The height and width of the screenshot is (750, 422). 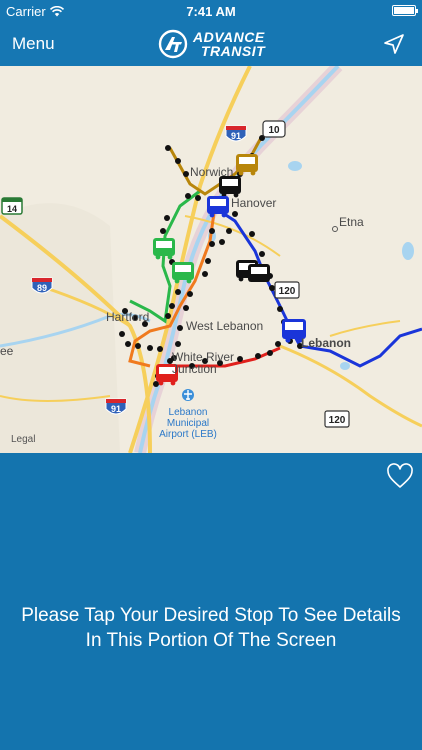 What do you see at coordinates (127, 317) in the screenshot?
I see `label-hartford: Hartford` at bounding box center [127, 317].